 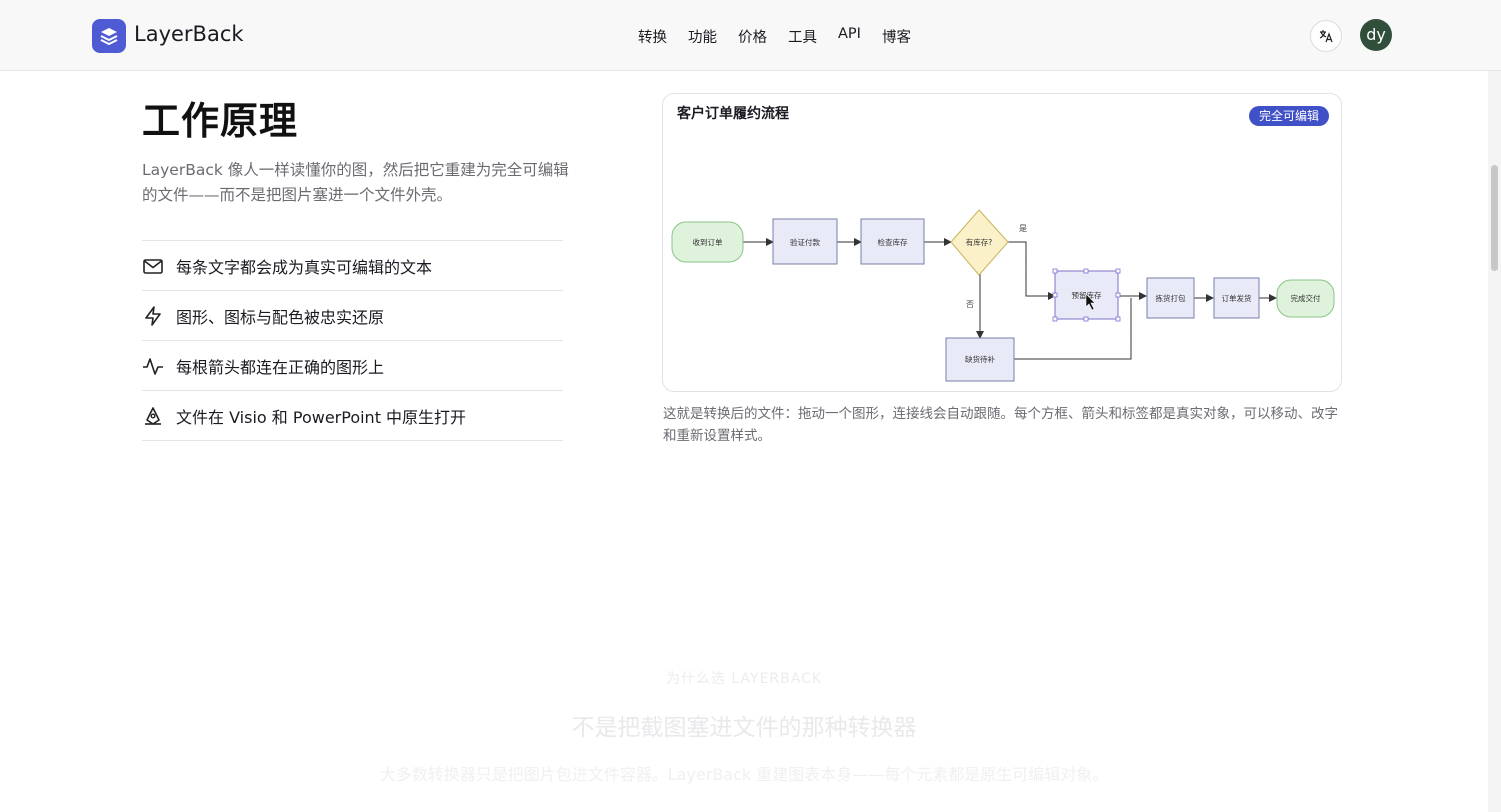 I want to click on edge-label-no: 否, so click(x=970, y=304).